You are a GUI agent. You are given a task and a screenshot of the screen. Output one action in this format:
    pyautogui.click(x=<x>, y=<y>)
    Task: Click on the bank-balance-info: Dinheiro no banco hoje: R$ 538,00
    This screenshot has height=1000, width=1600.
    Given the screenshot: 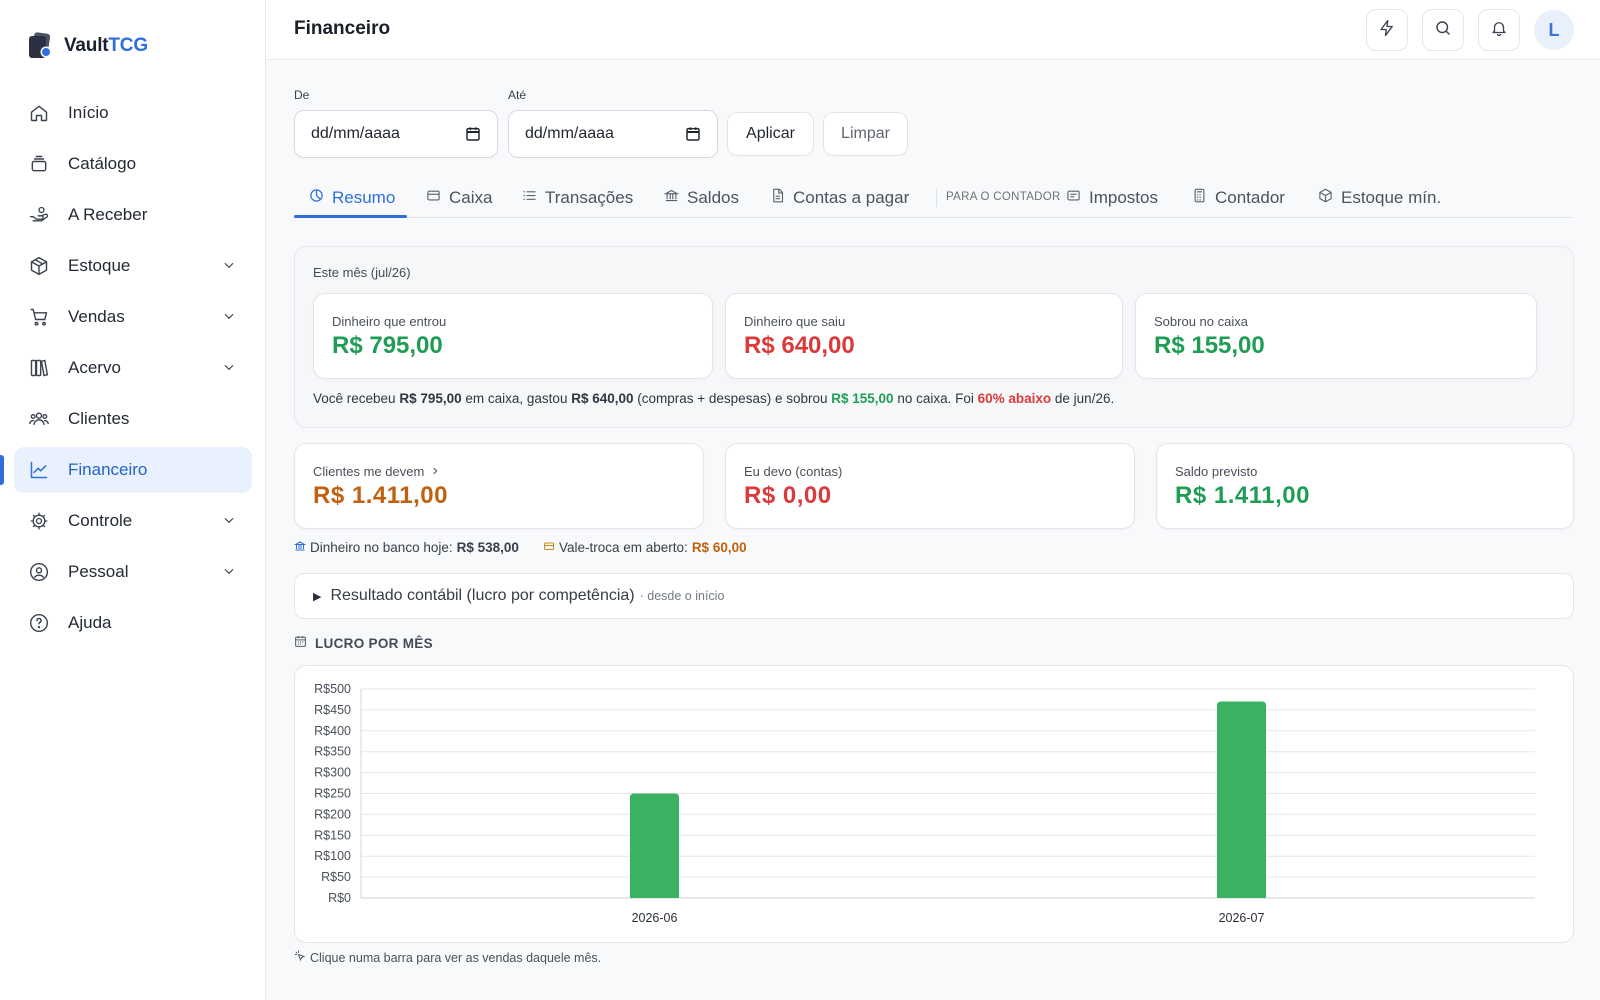 What is the action you would take?
    pyautogui.click(x=406, y=547)
    